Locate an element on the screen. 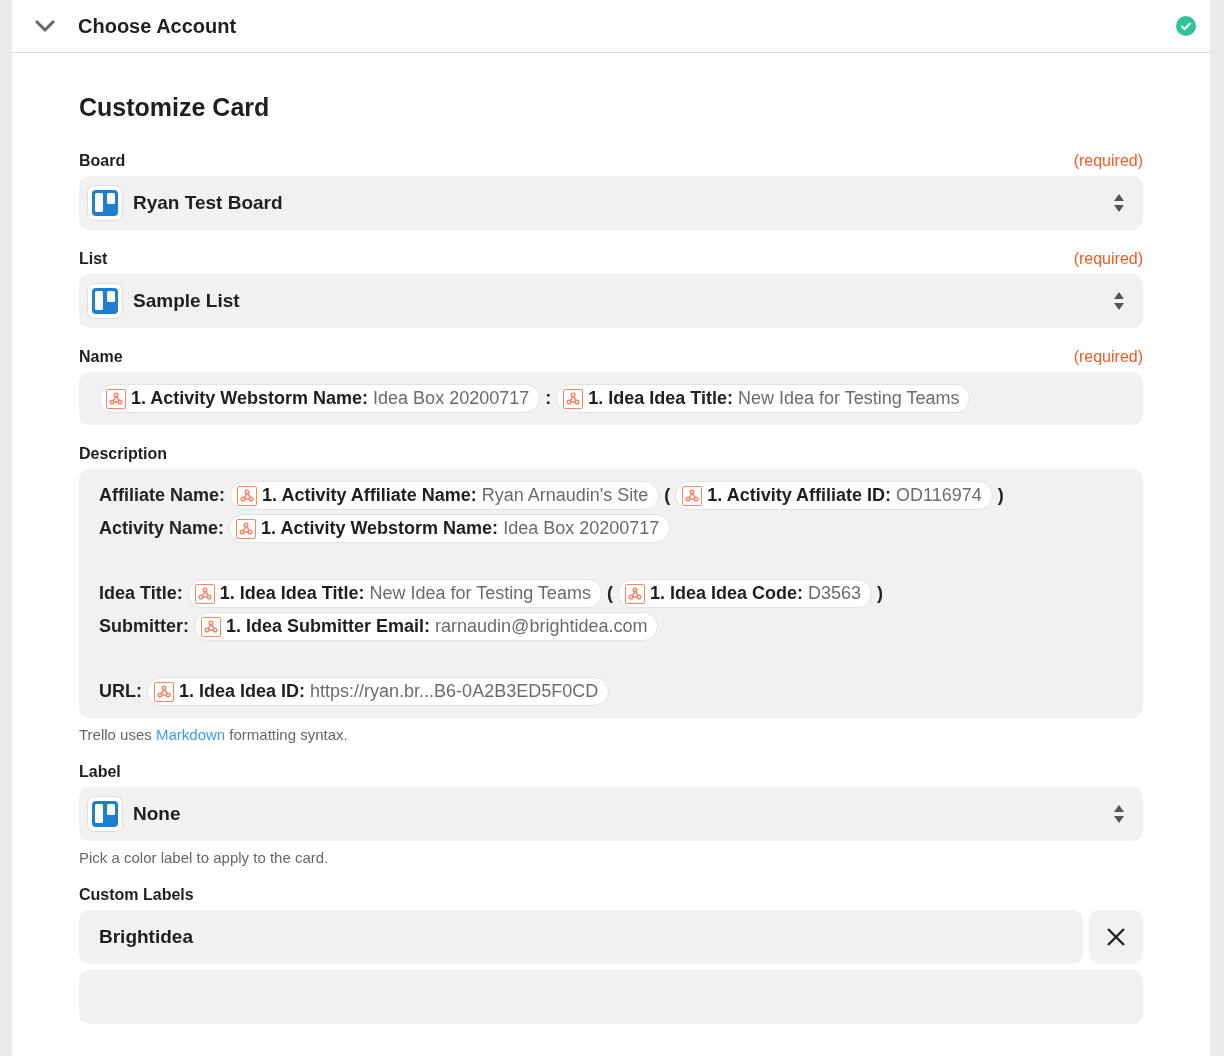 The image size is (1224, 1056). select-field: None is located at coordinates (611, 814).